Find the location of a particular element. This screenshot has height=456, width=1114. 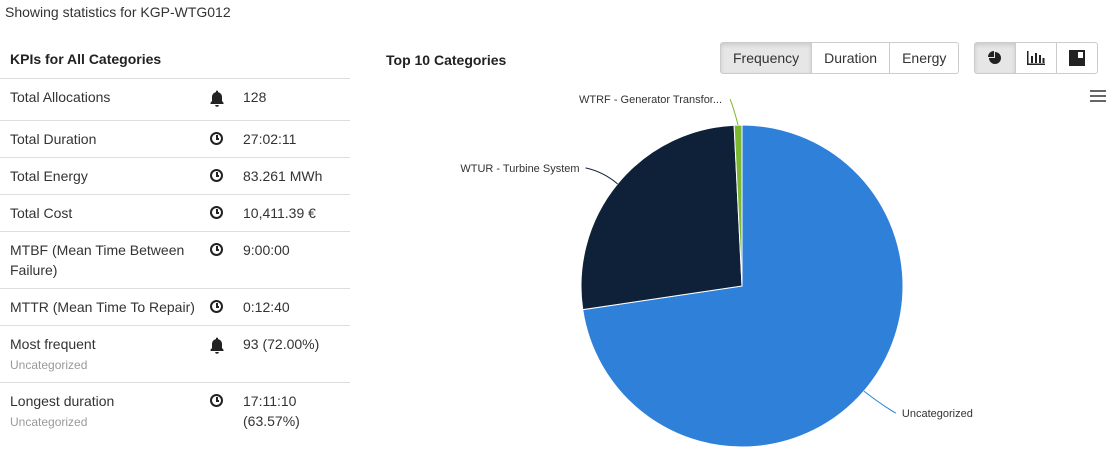

duration-button: Duration is located at coordinates (851, 58).